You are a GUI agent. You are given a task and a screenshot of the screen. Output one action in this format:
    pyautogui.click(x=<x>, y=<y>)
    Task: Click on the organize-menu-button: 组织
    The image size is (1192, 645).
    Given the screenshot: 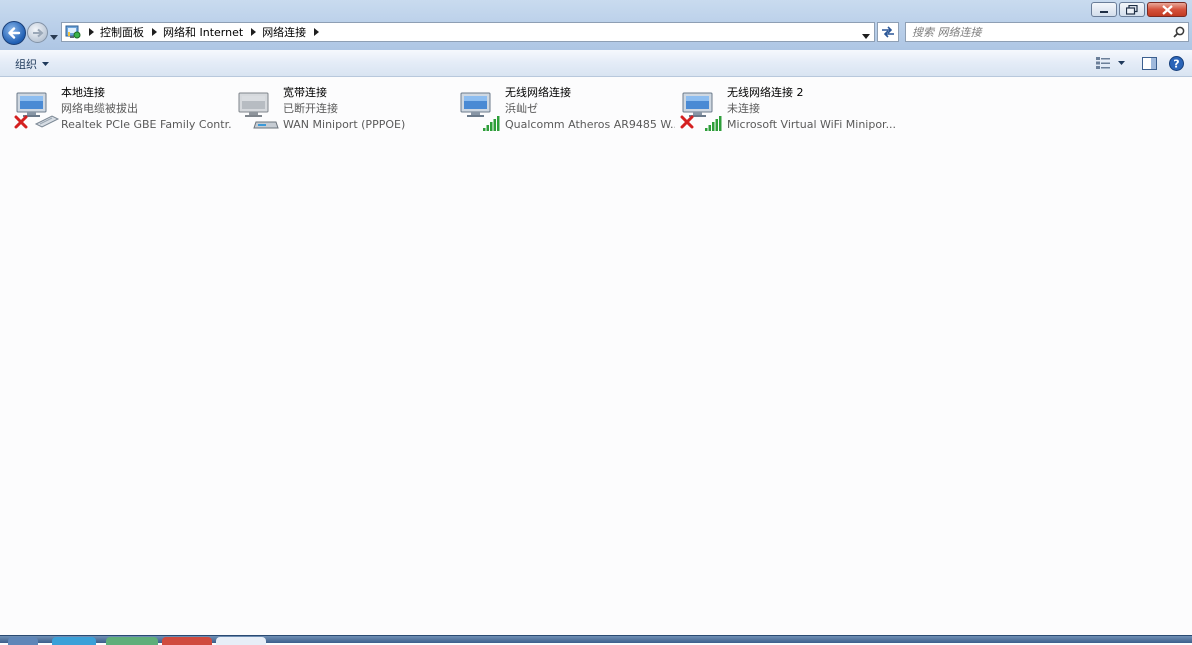 What is the action you would take?
    pyautogui.click(x=32, y=64)
    